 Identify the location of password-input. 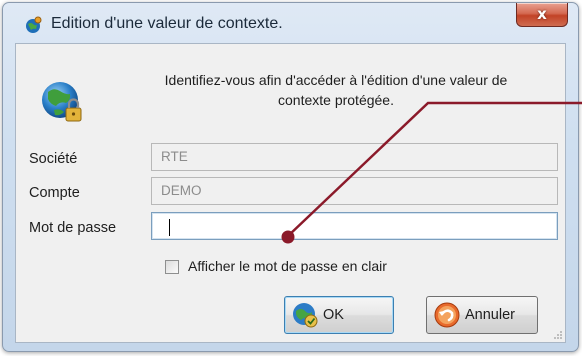
(354, 226).